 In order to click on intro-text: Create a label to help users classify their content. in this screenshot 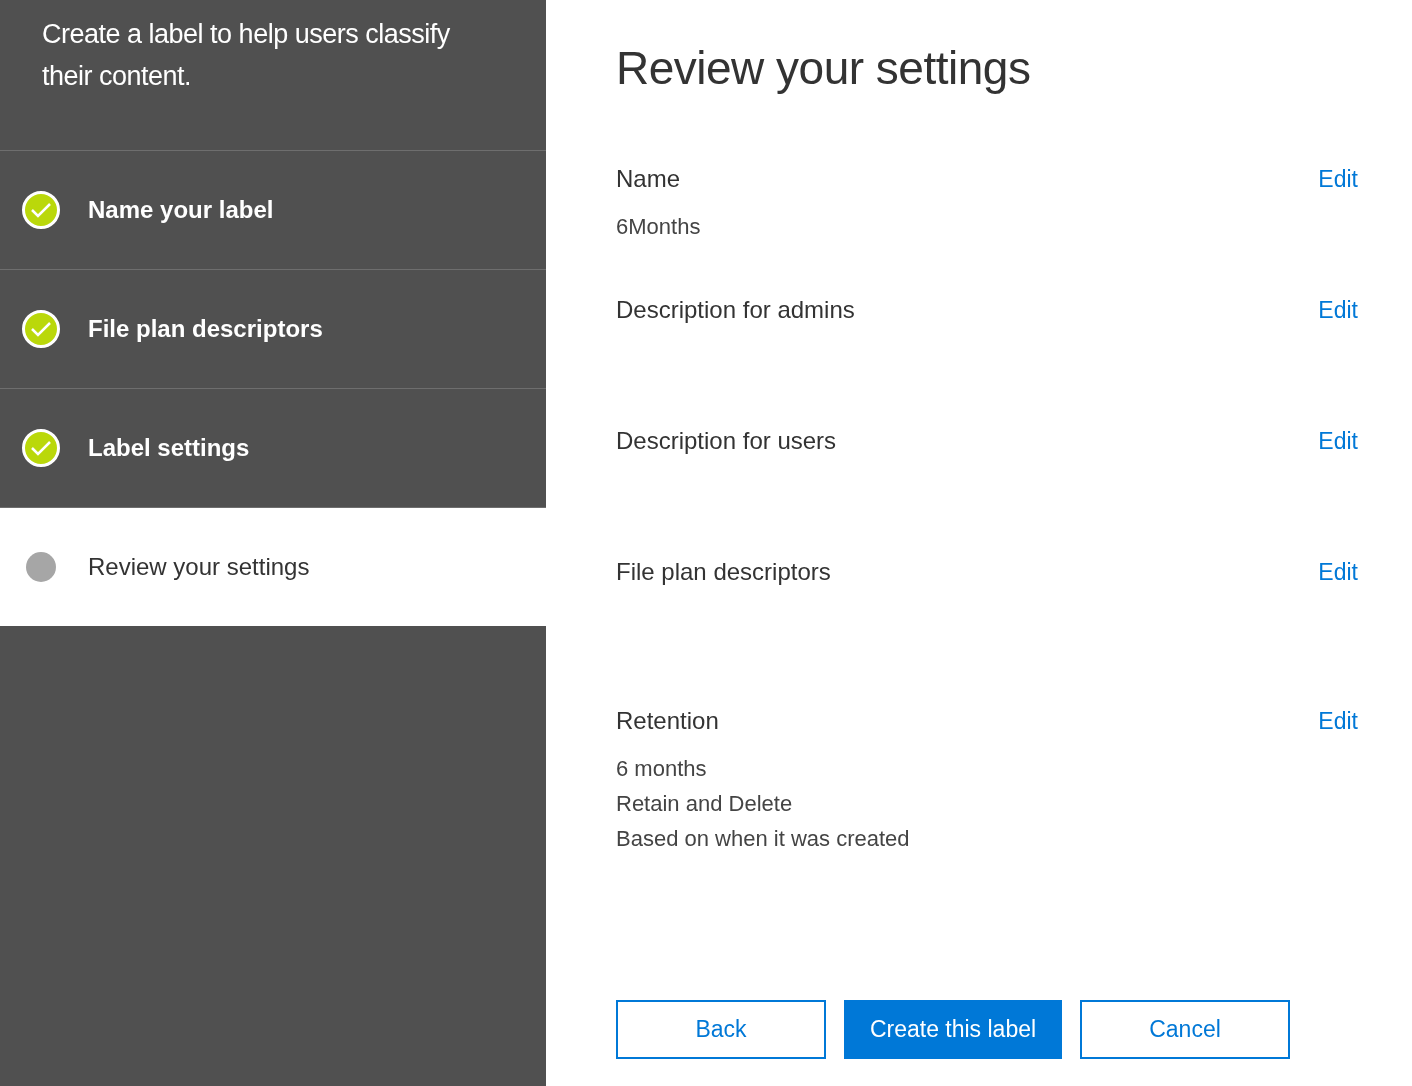, I will do `click(273, 75)`.